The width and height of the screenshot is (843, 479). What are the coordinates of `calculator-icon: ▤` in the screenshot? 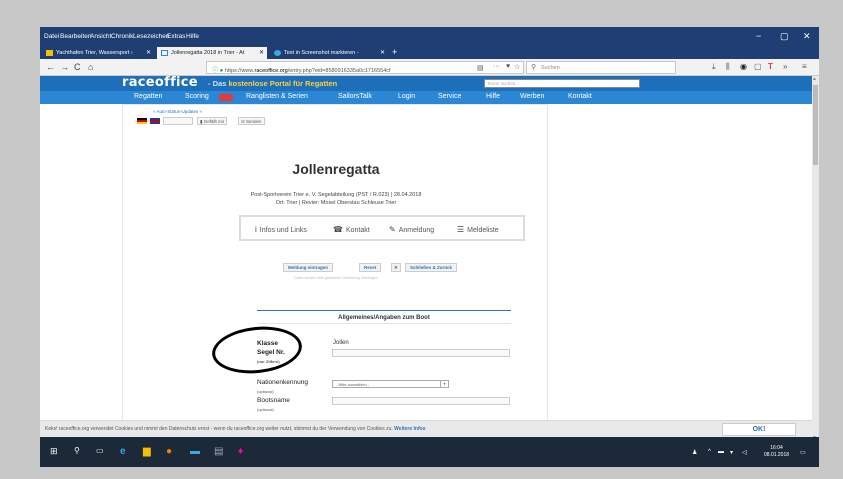 It's located at (218, 451).